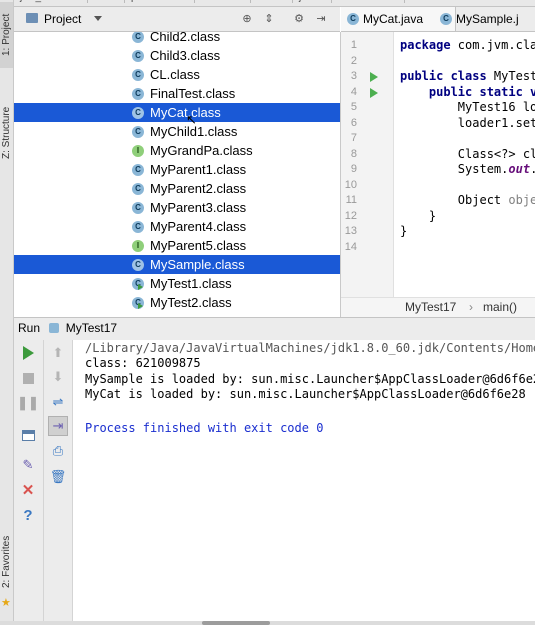  I want to click on breadcrumb-item: out, so click(107, 1).